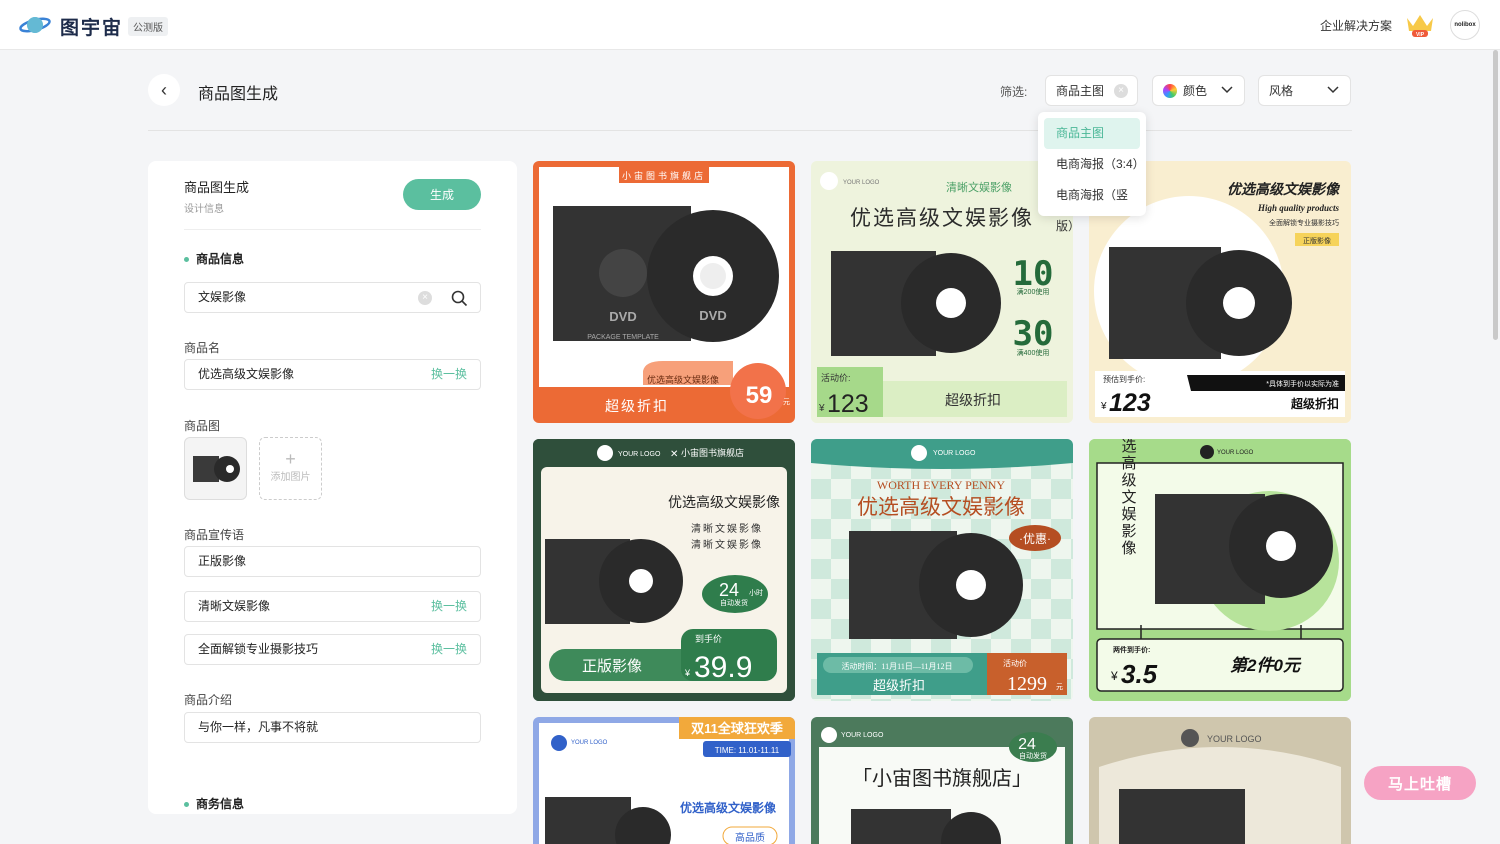  Describe the element at coordinates (332, 374) in the screenshot. I see `product-name-input: 优选高级文娱影像 换一换` at that location.